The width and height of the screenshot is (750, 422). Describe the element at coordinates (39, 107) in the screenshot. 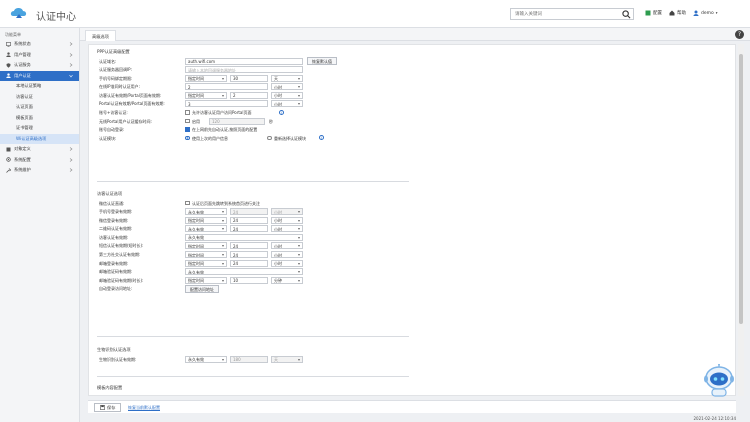

I see `sidebar-sub-auth-page: 认证页面` at that location.